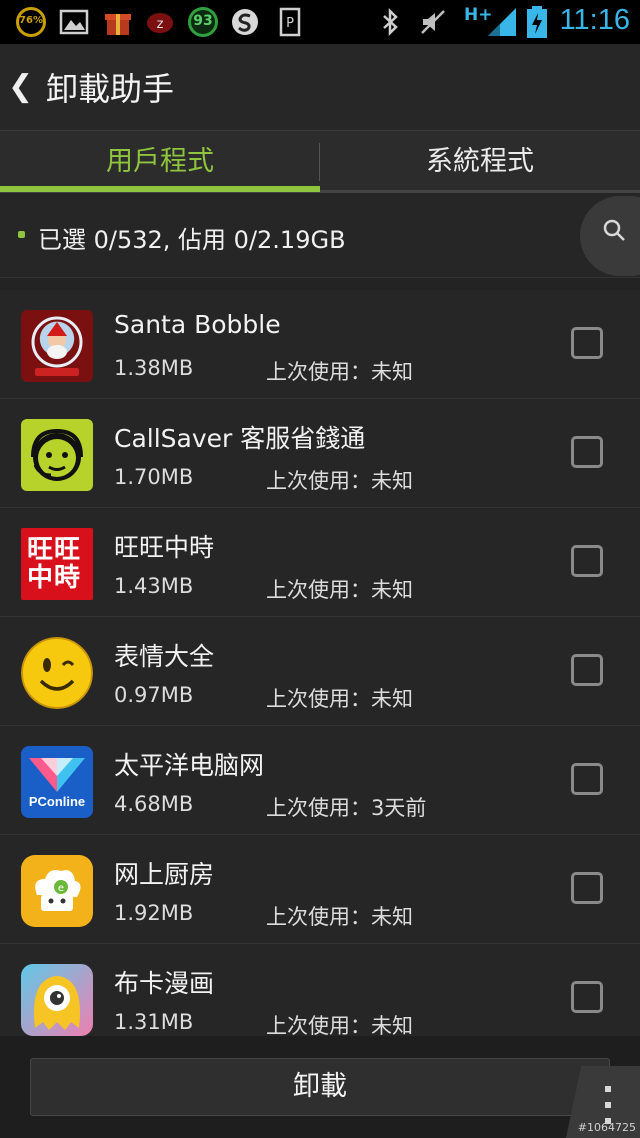 This screenshot has height=1138, width=640. Describe the element at coordinates (320, 671) in the screenshot. I see `list-item: 表情大全 0.97MB 上次使用：未知` at that location.